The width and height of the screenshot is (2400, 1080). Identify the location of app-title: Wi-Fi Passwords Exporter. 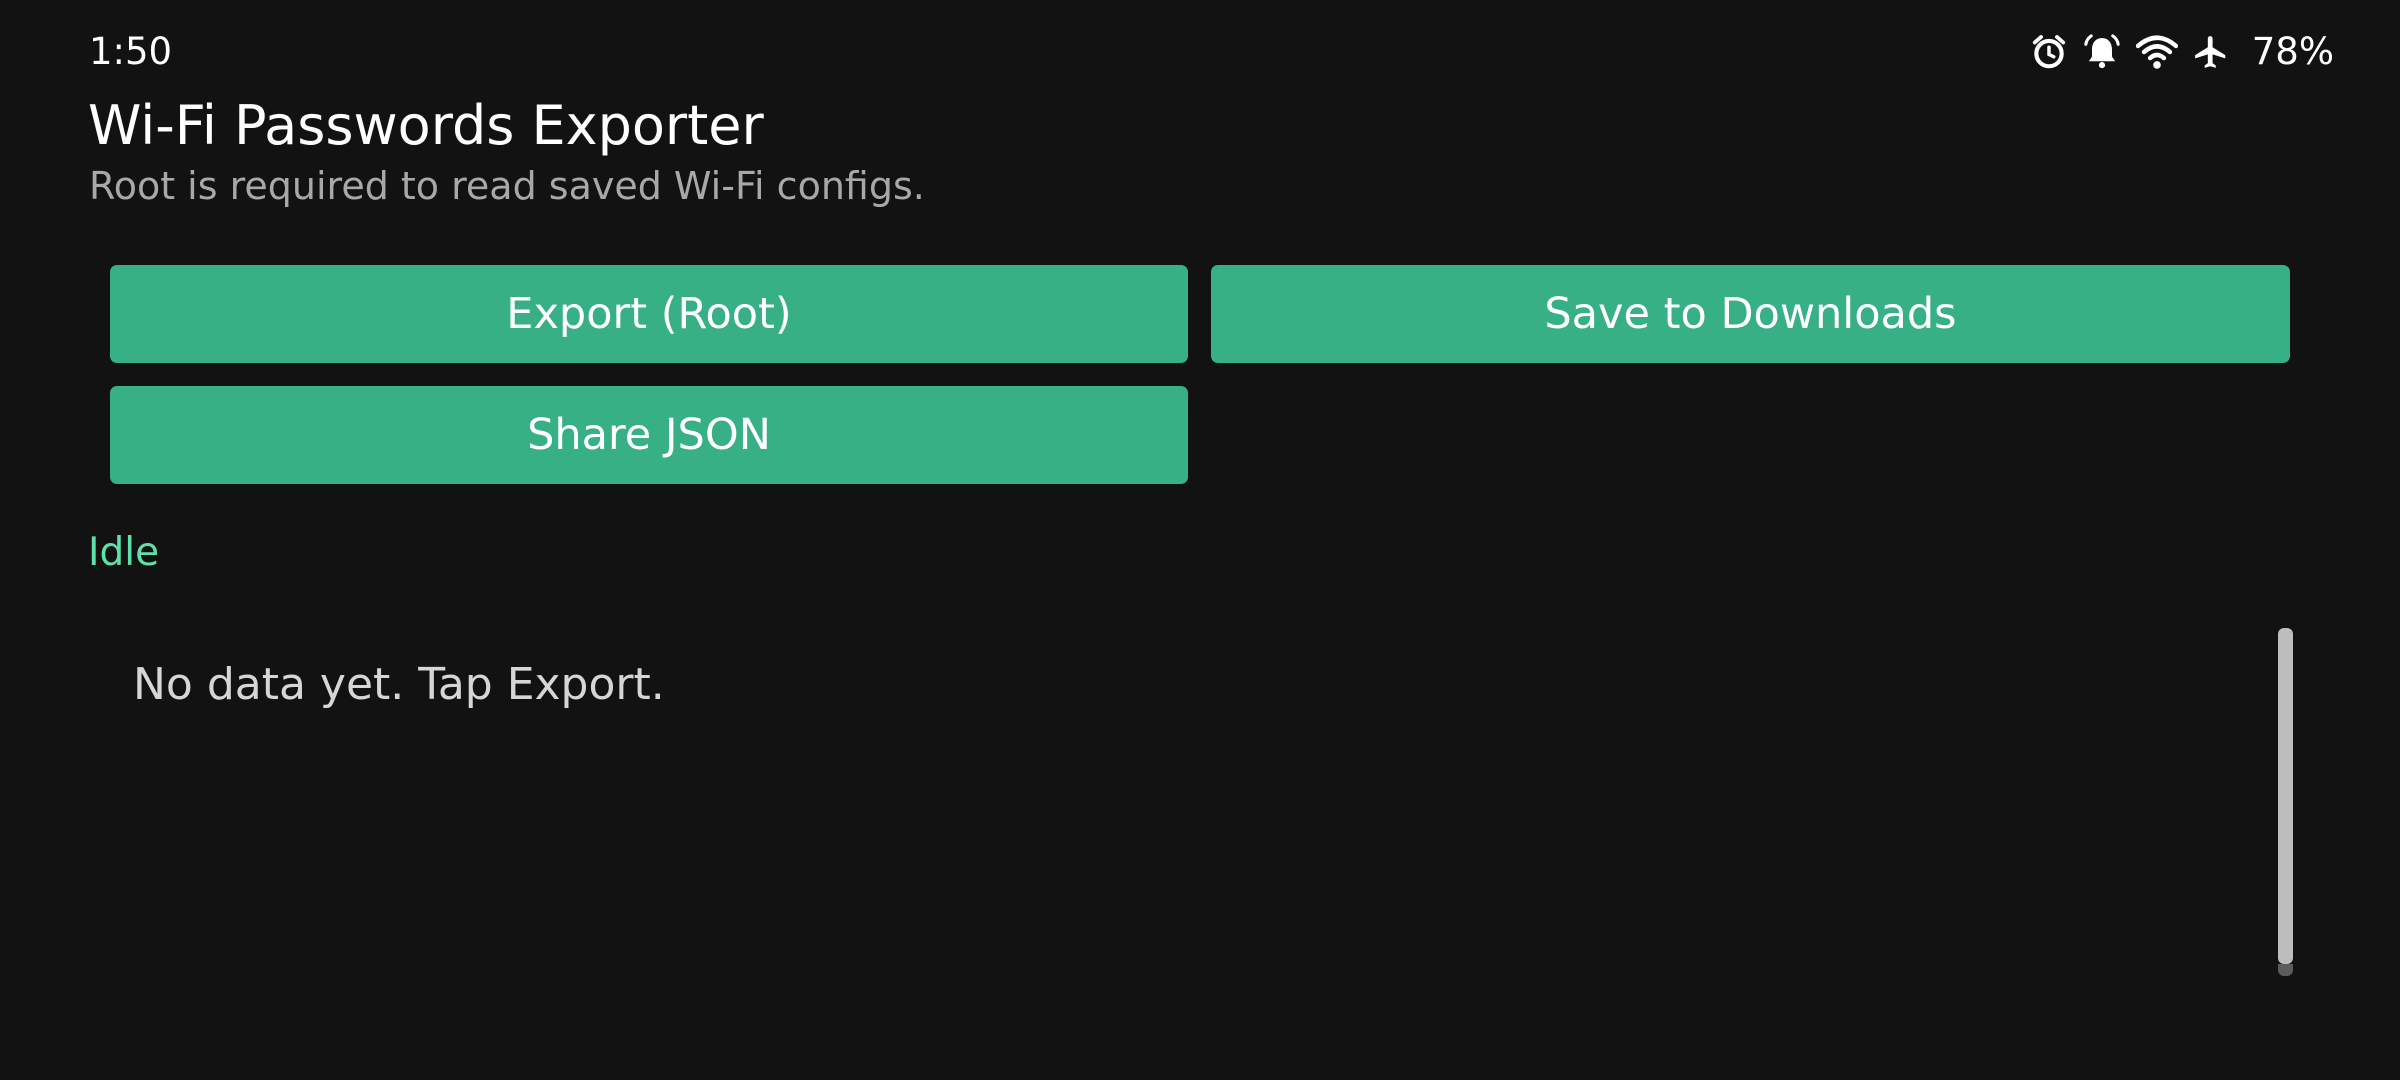
(426, 125).